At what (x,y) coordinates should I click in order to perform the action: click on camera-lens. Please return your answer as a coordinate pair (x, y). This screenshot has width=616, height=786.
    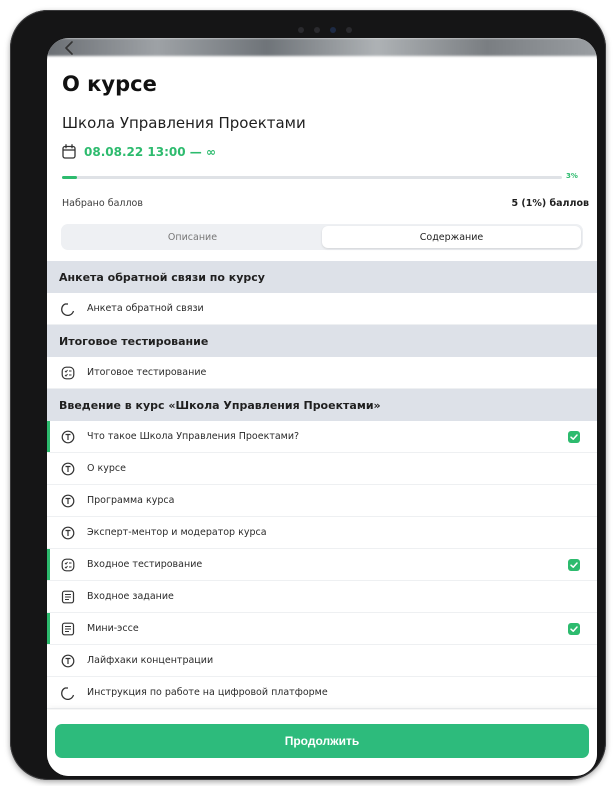
    Looking at the image, I should click on (333, 30).